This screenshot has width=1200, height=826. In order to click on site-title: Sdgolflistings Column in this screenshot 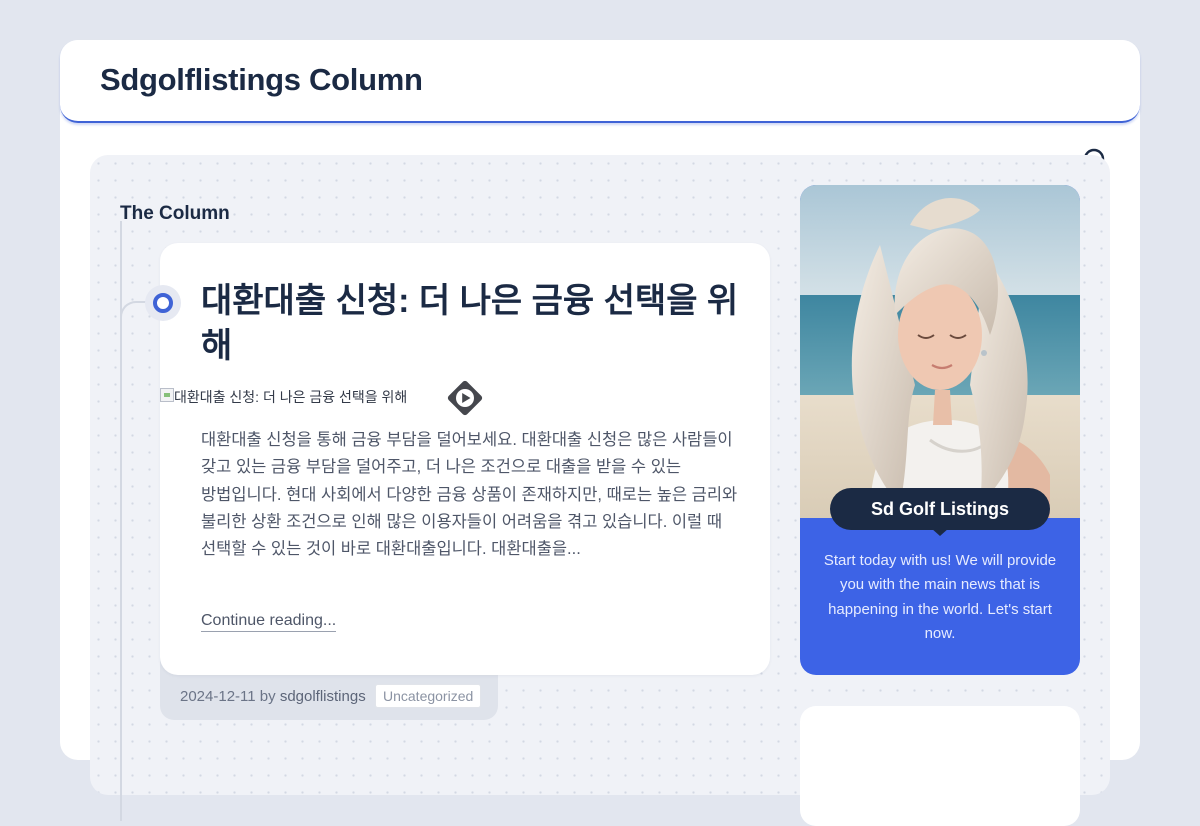, I will do `click(261, 80)`.